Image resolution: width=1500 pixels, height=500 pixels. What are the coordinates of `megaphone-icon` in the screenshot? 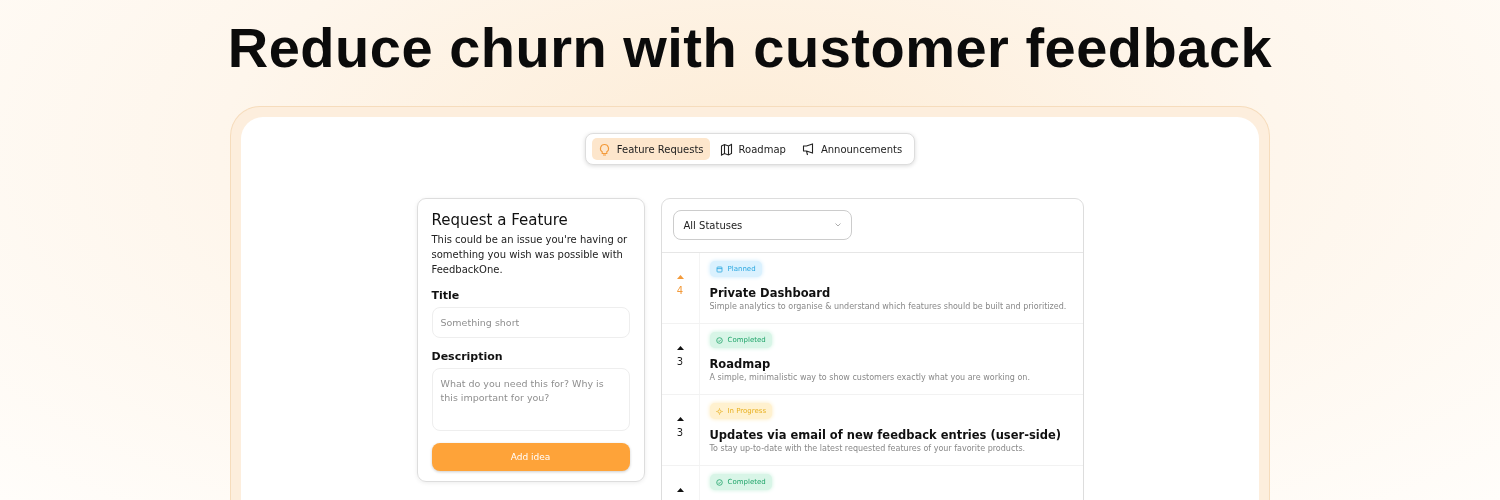 It's located at (808, 149).